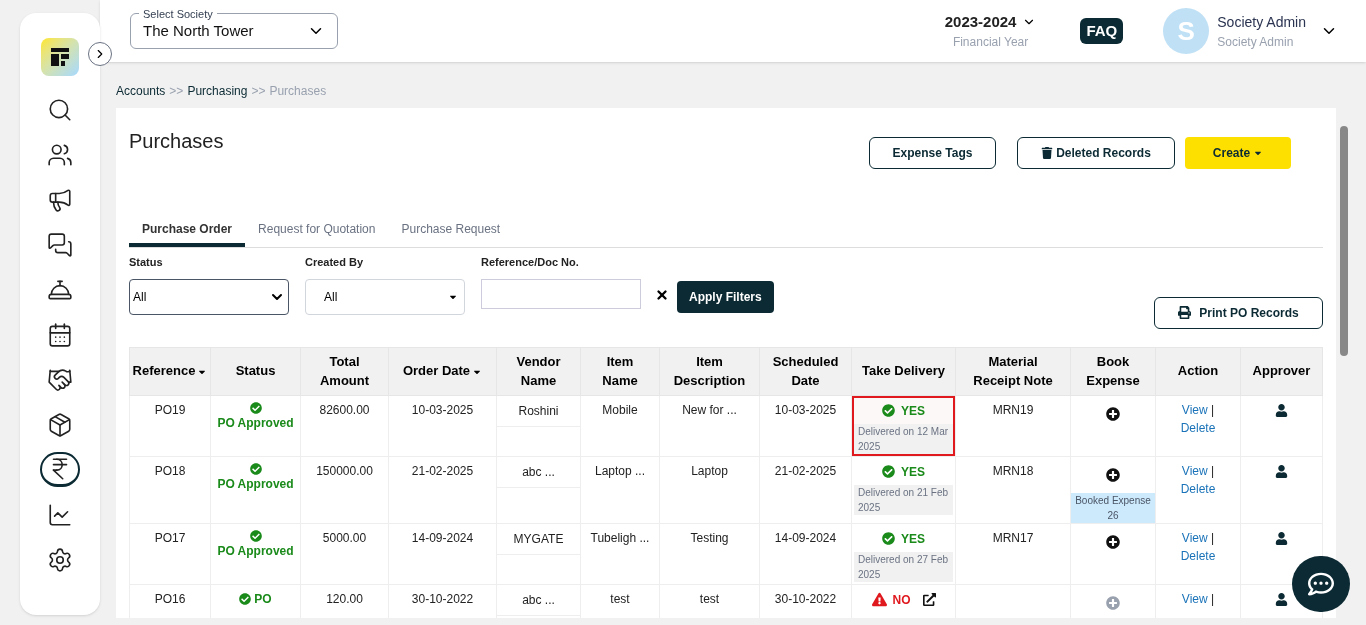 This screenshot has width=1366, height=625. I want to click on box-icon, so click(60, 424).